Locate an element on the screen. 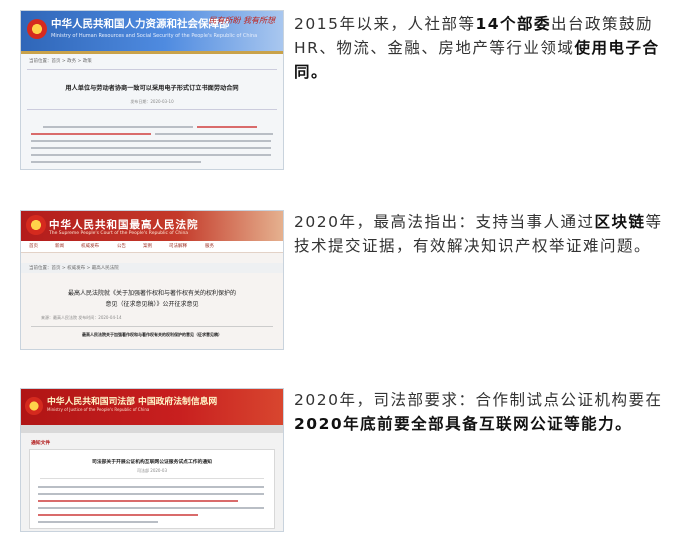 The height and width of the screenshot is (539, 696). moj-nav-bar is located at coordinates (152, 429).